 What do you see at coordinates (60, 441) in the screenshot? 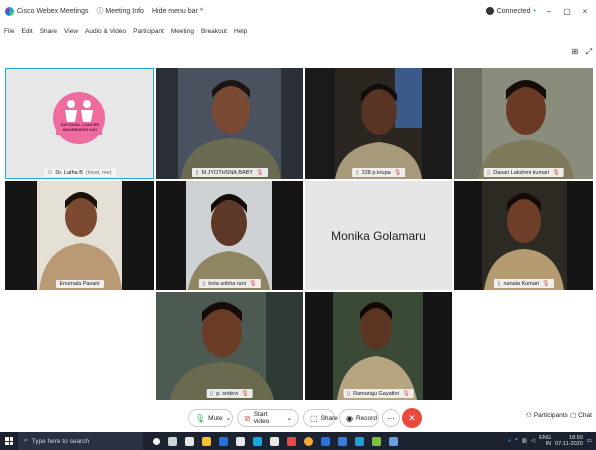
I see `search-placeholder: Type here to search` at bounding box center [60, 441].